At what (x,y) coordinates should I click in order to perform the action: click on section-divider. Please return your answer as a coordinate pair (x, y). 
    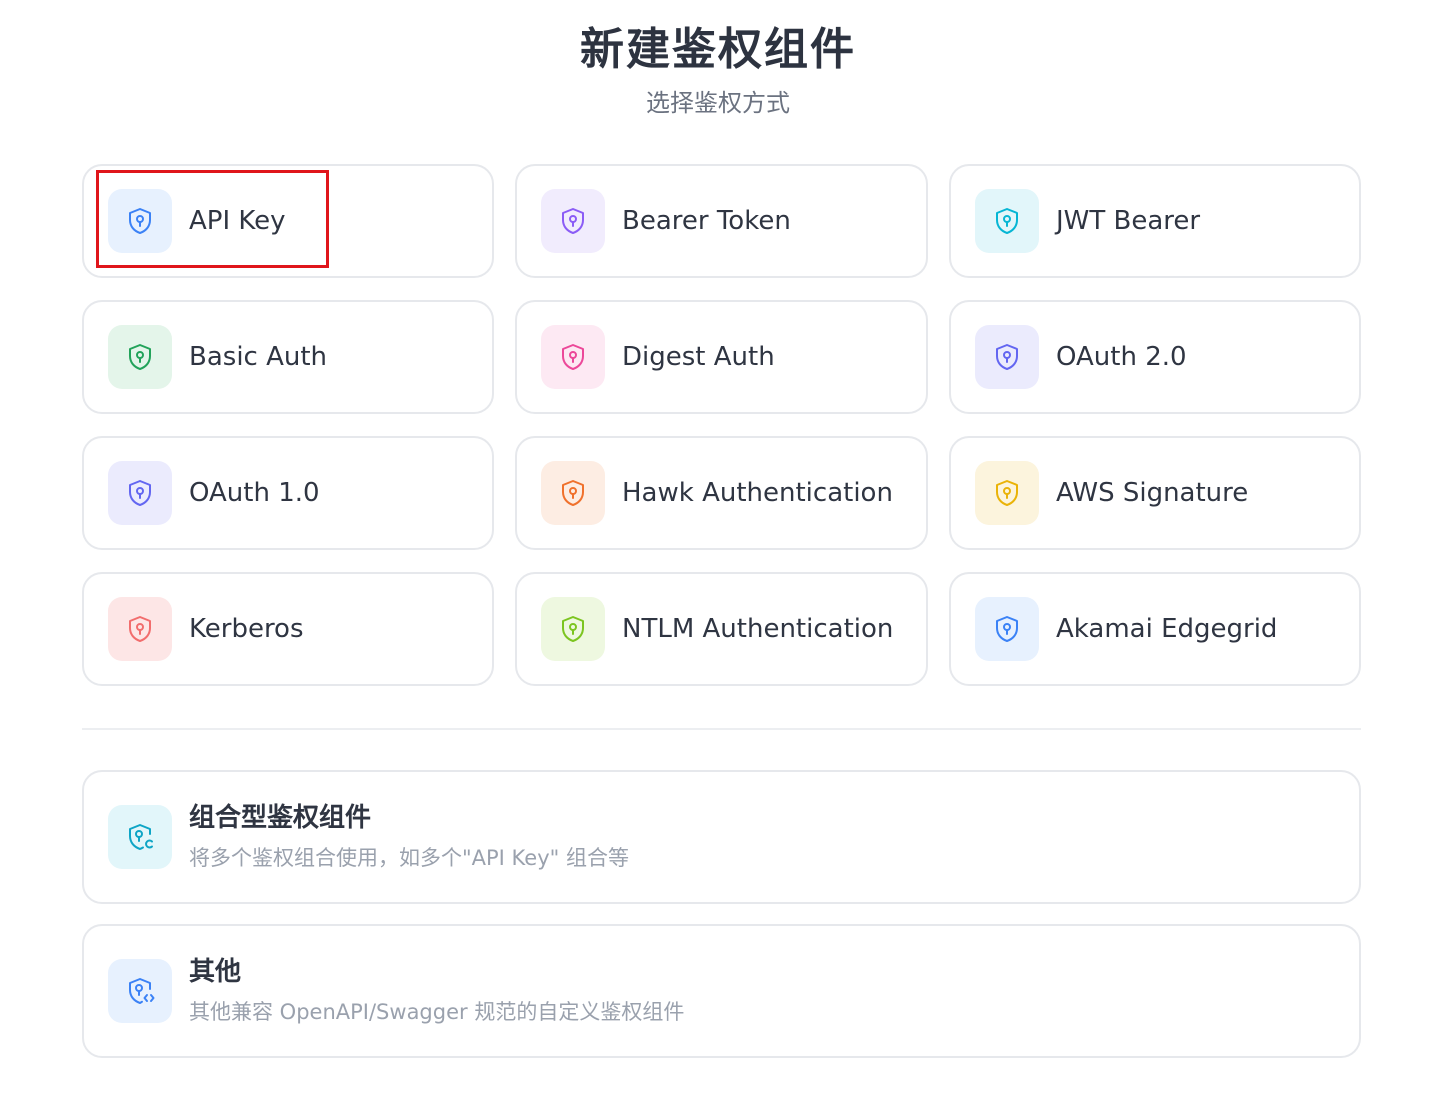
    Looking at the image, I should click on (721, 729).